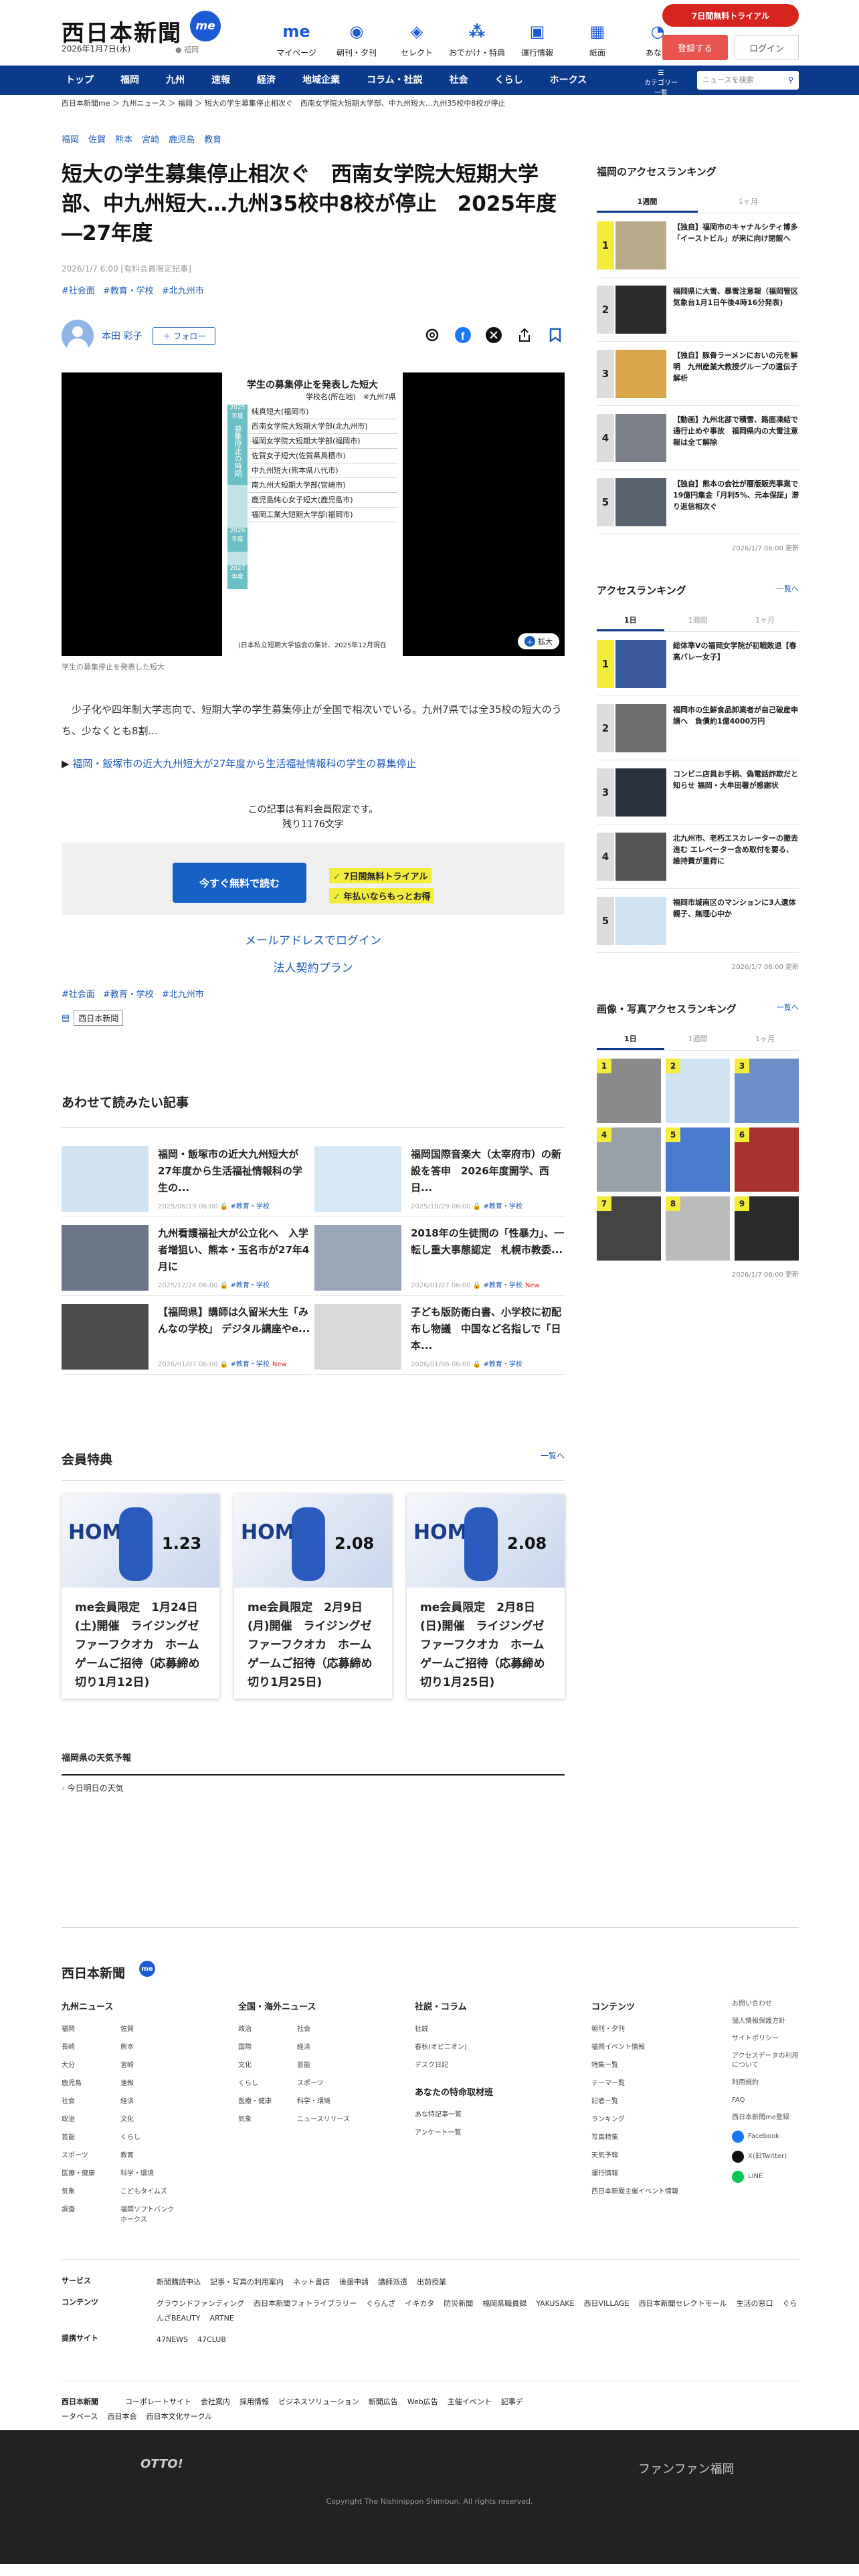  I want to click on region-tag: 宮崎, so click(151, 140).